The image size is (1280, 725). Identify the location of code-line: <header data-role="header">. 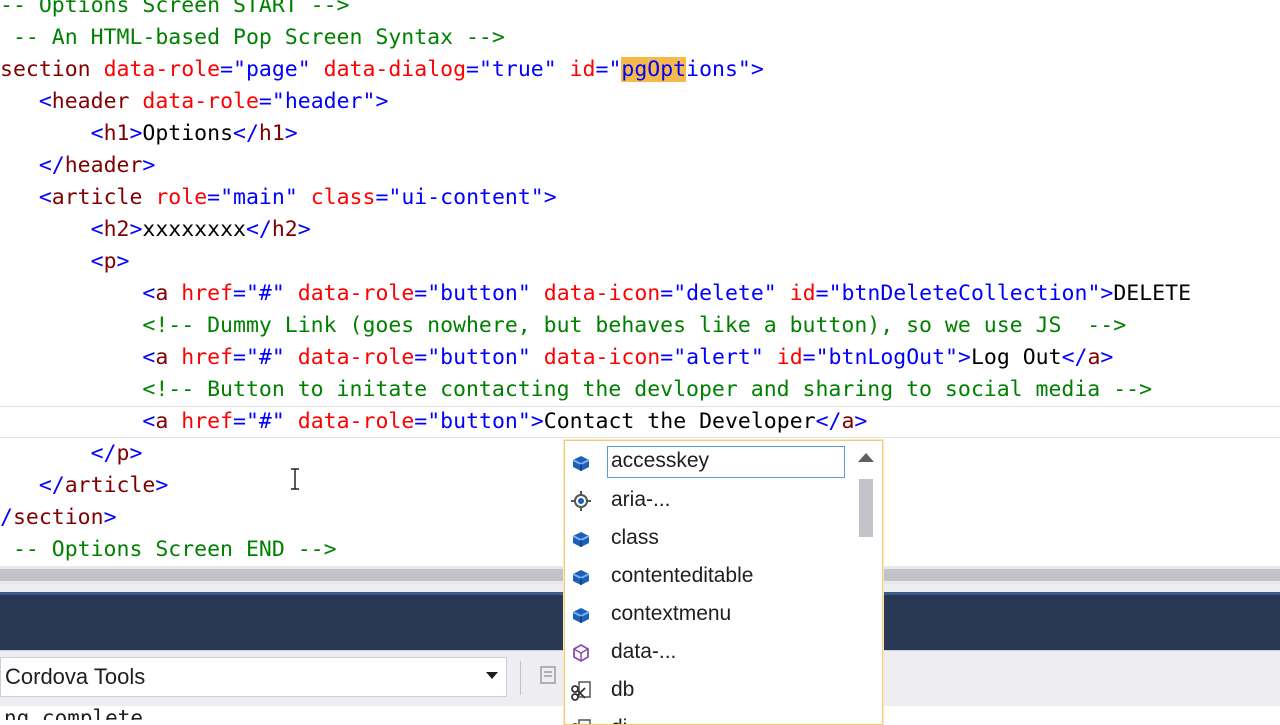
(640, 102).